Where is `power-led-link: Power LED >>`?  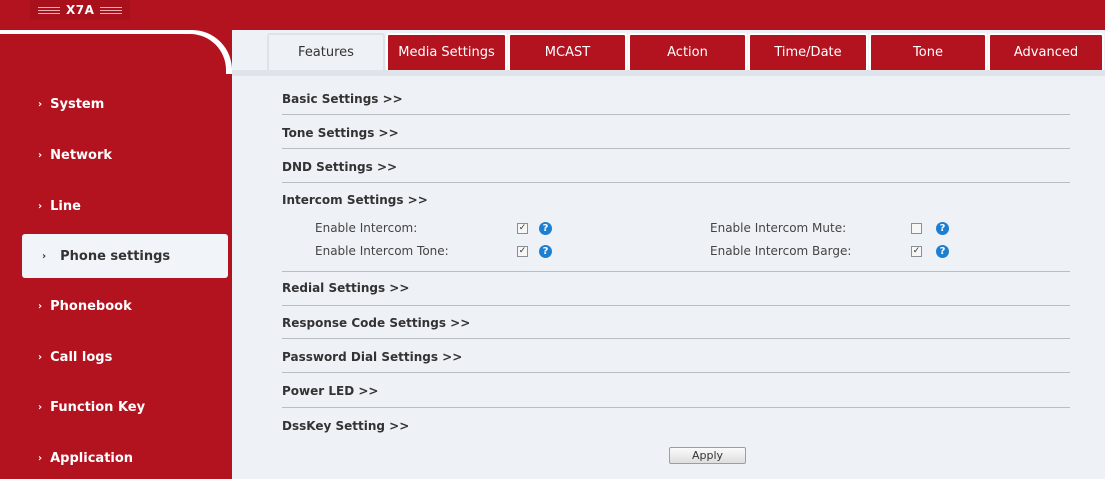
power-led-link: Power LED >> is located at coordinates (330, 391).